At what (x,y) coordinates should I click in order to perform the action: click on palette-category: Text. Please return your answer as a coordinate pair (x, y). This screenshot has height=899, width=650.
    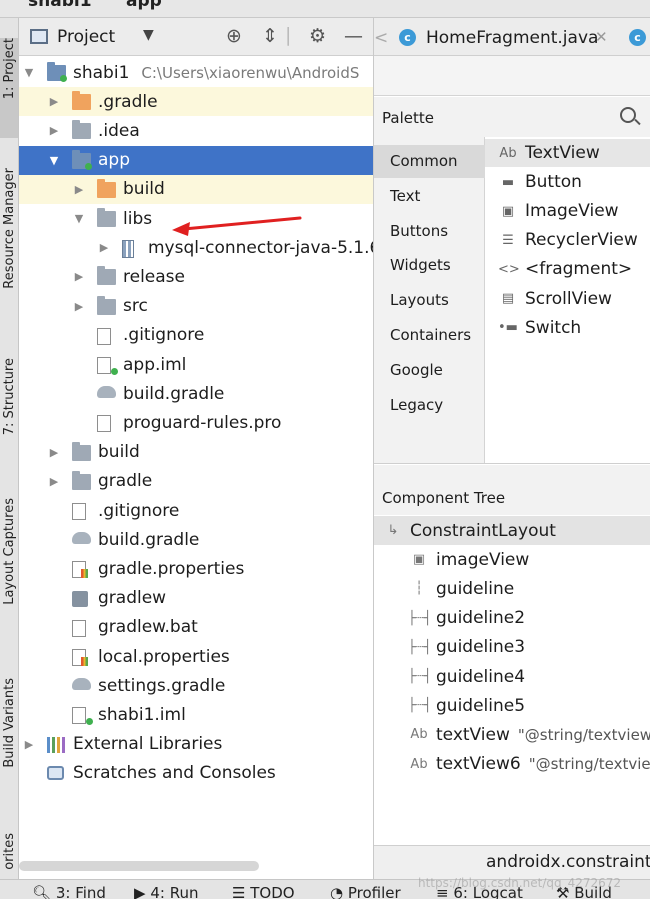
    Looking at the image, I should click on (429, 196).